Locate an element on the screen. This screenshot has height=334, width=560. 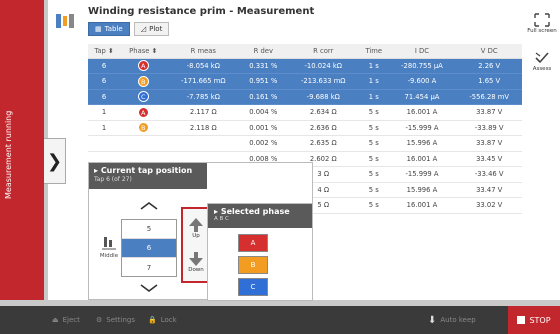
phase-a-button: A is located at coordinates (253, 243).